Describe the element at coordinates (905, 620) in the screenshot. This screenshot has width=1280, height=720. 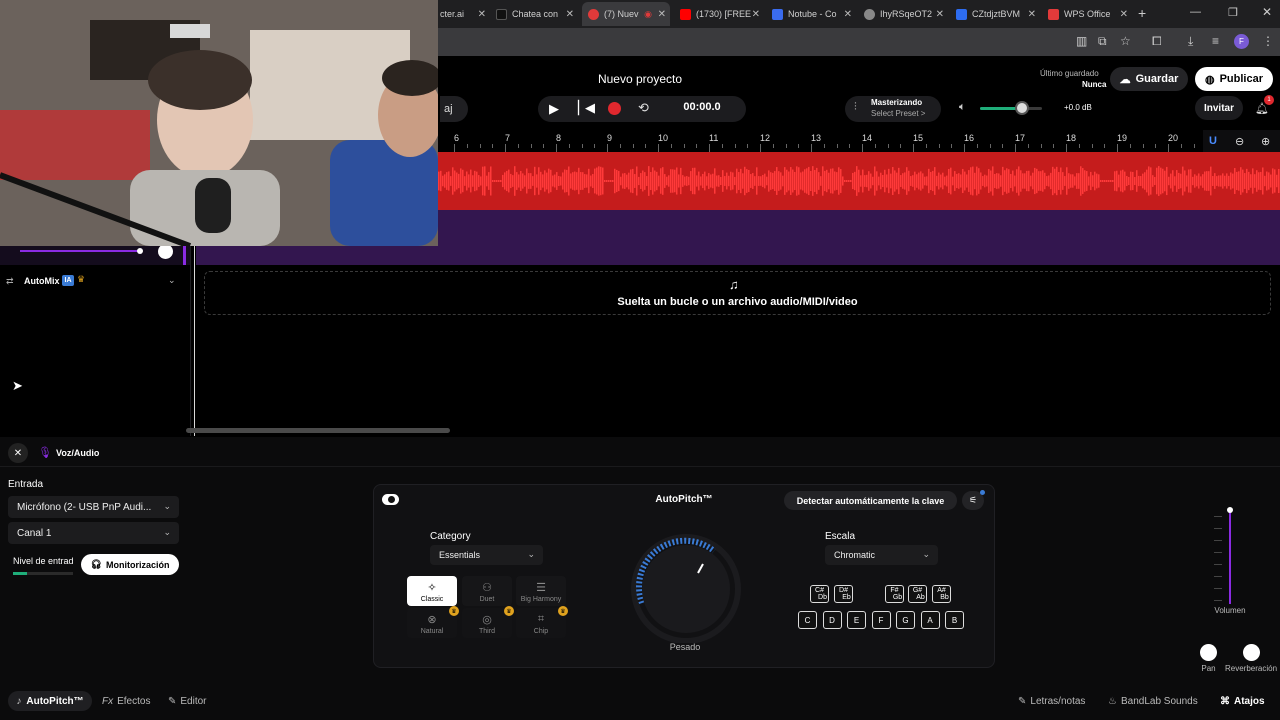
I see `natural-key: G` at that location.